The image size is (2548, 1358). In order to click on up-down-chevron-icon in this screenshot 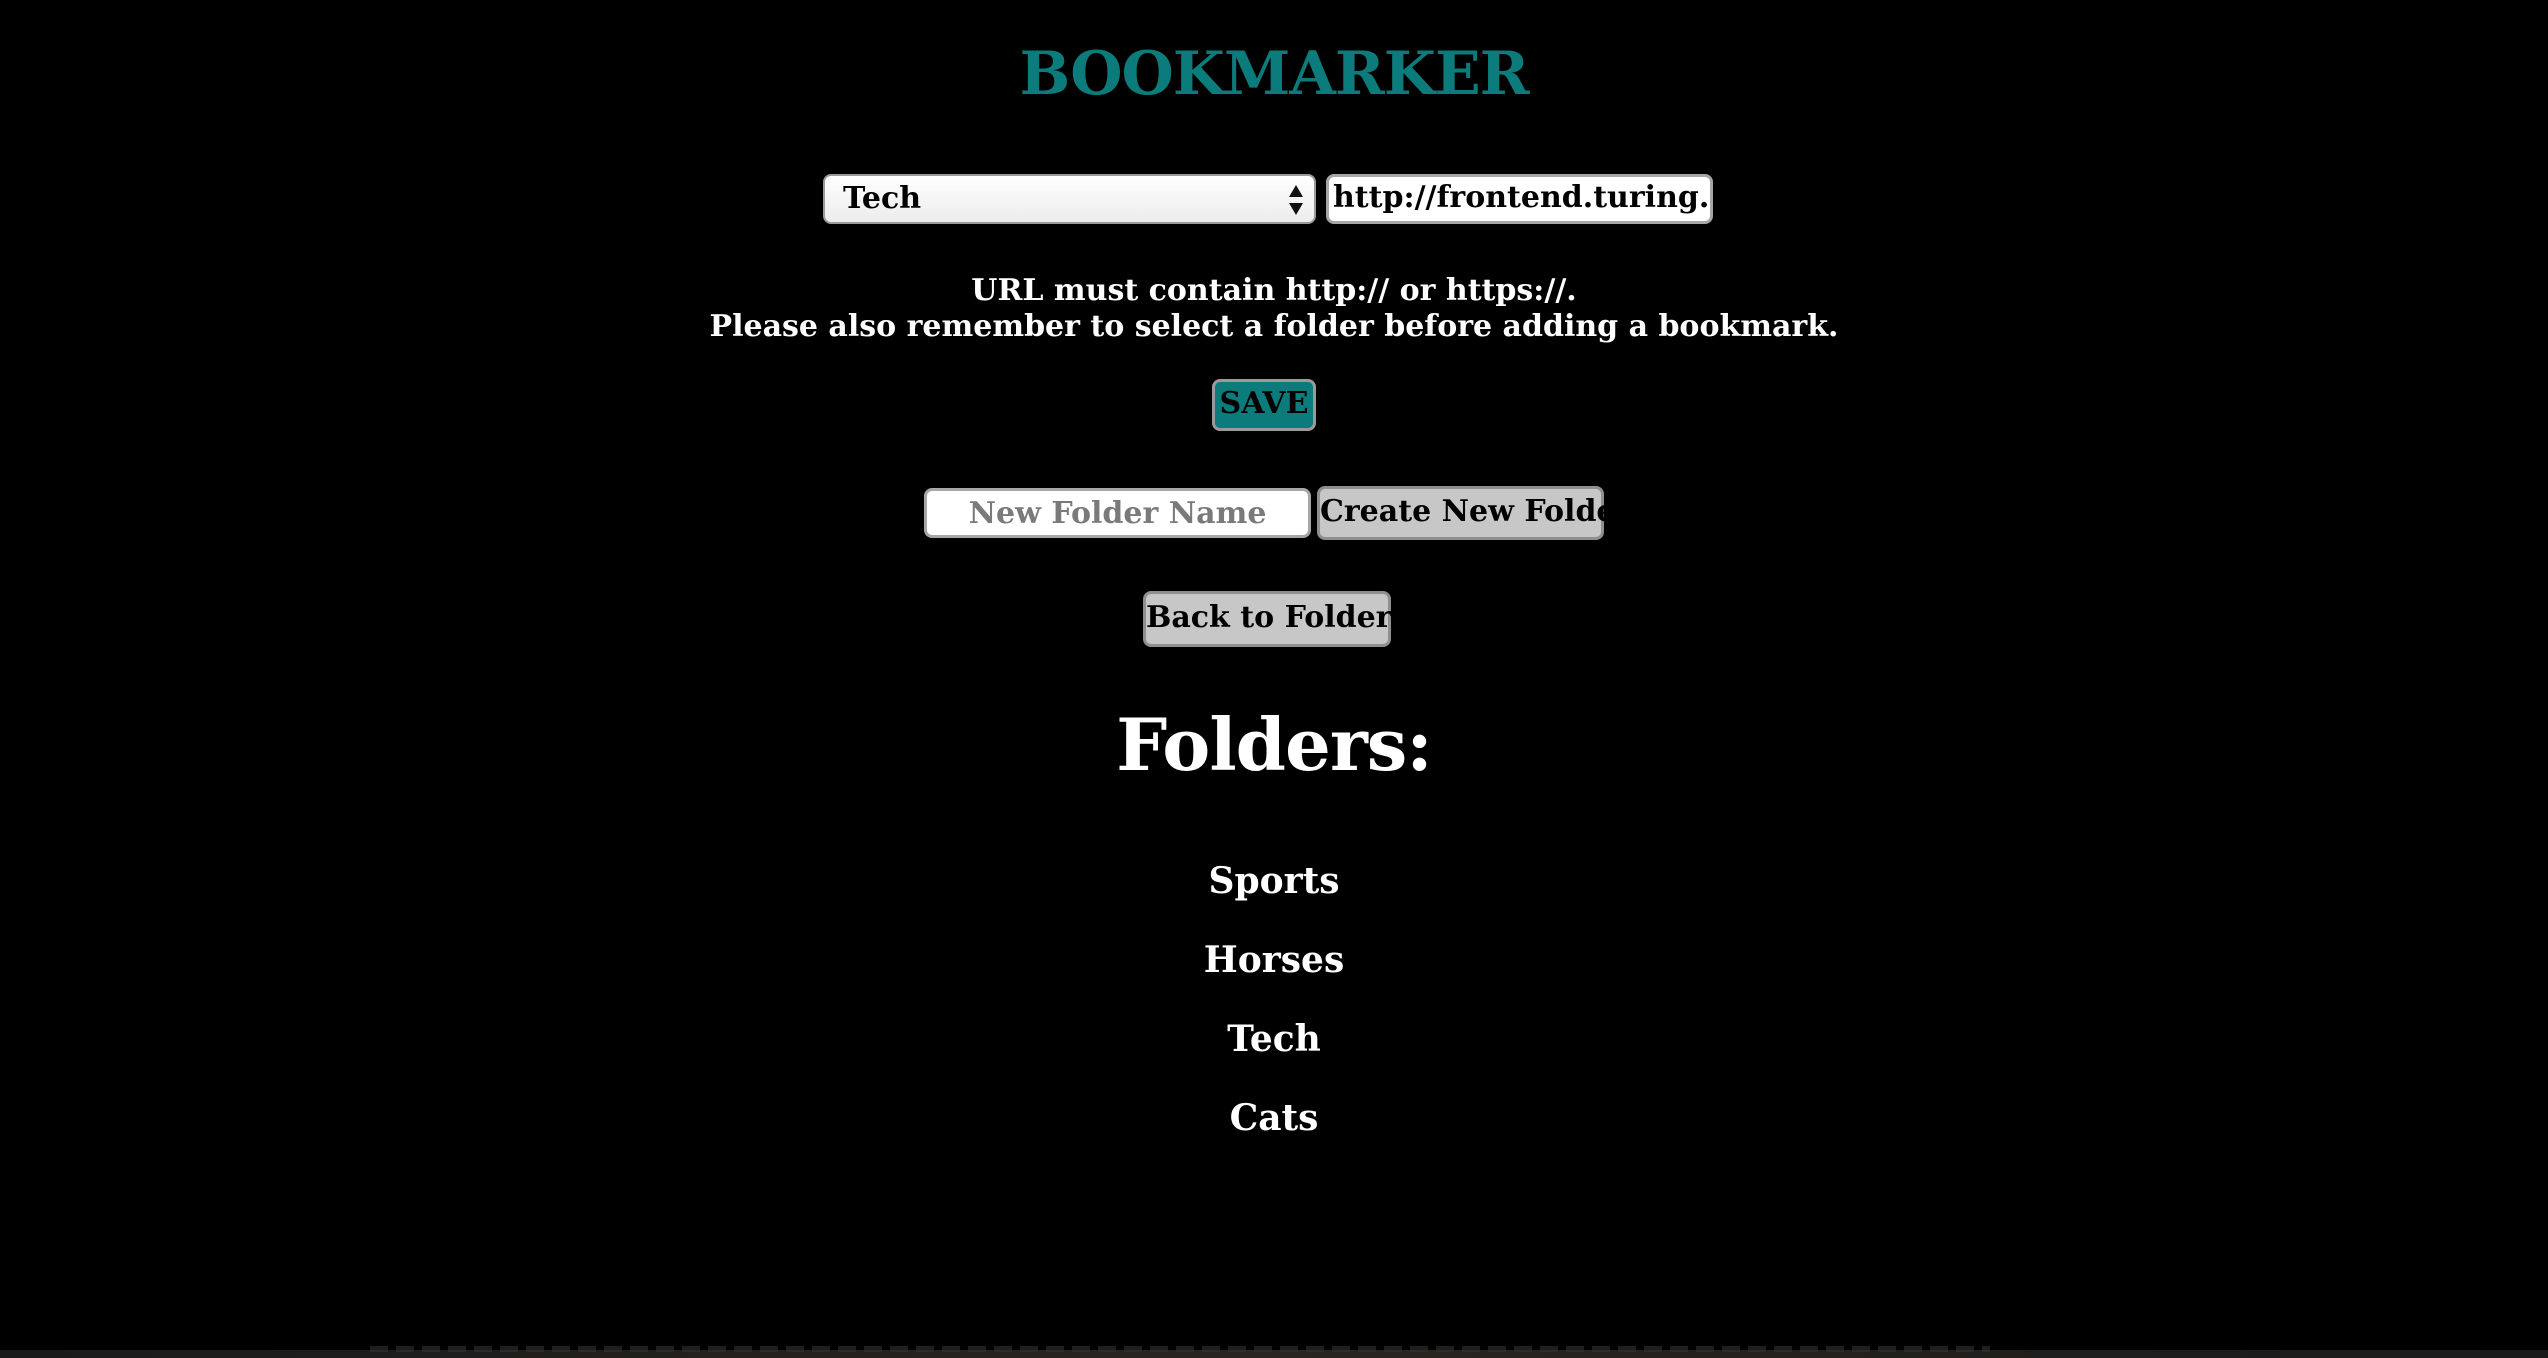, I will do `click(1296, 200)`.